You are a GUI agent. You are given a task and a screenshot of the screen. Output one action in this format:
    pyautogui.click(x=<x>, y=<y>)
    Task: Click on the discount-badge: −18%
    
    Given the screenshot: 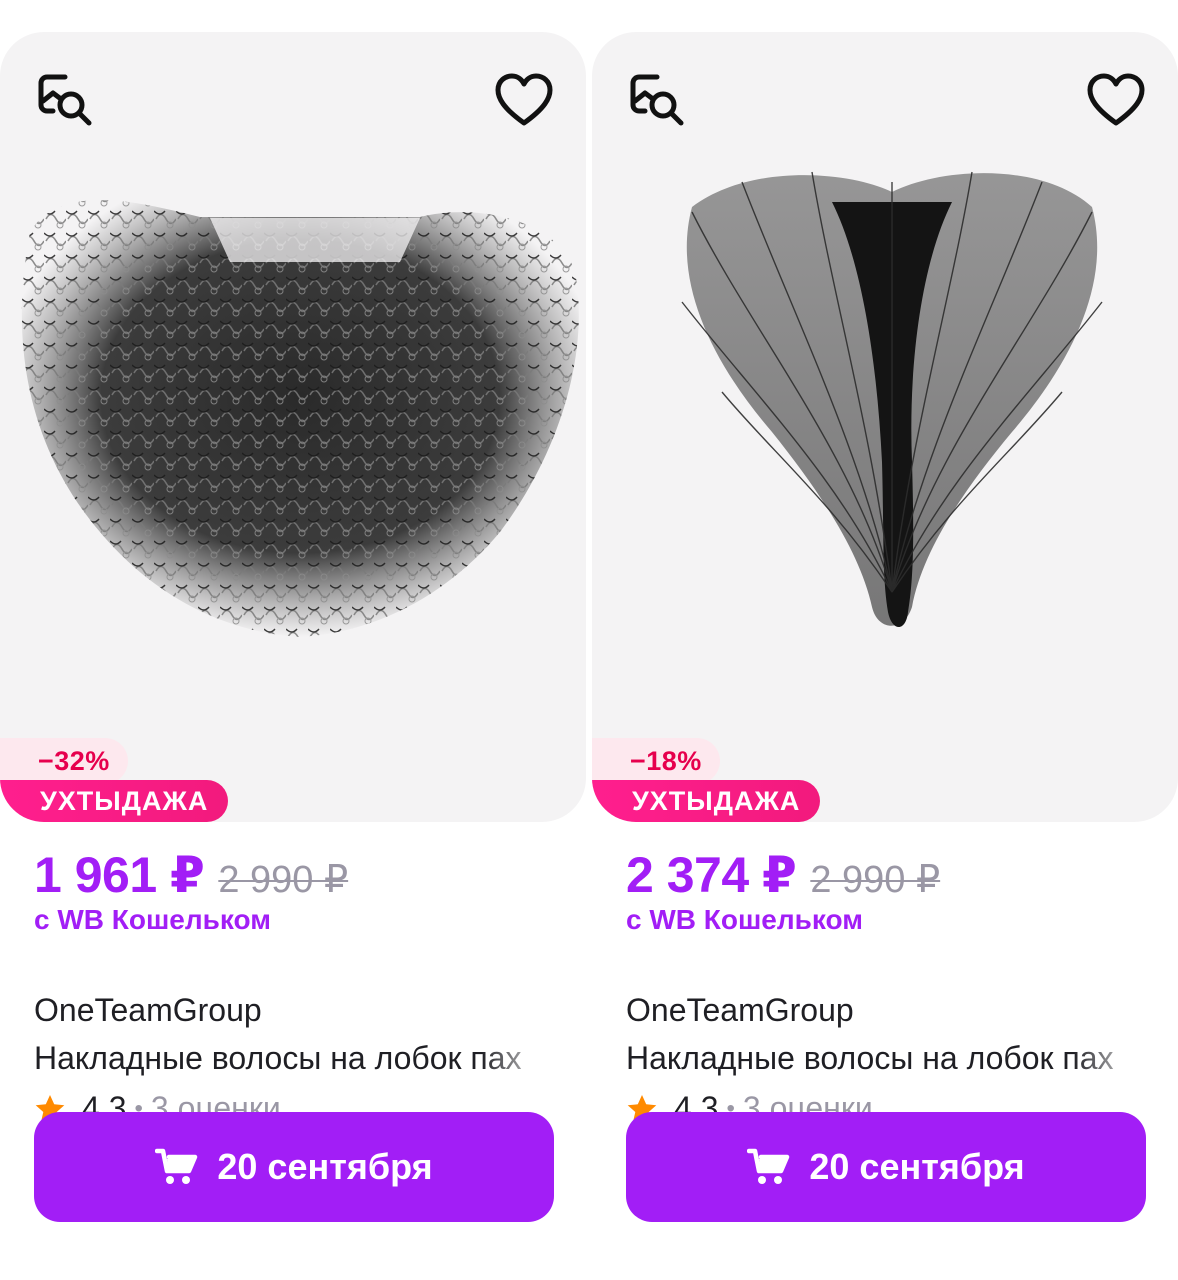 What is the action you would take?
    pyautogui.click(x=656, y=761)
    